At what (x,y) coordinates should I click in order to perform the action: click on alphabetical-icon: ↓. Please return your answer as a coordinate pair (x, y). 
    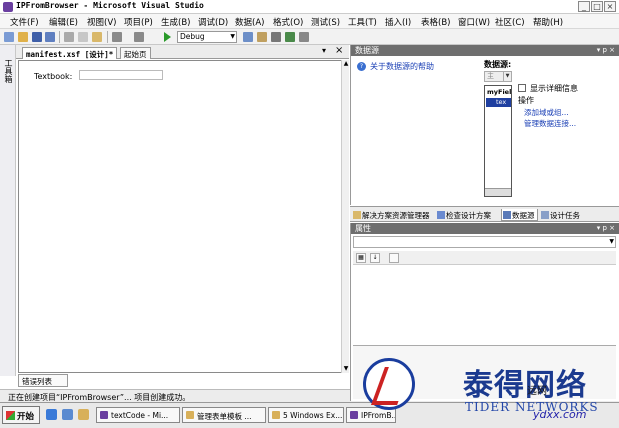
    Looking at the image, I should click on (375, 258).